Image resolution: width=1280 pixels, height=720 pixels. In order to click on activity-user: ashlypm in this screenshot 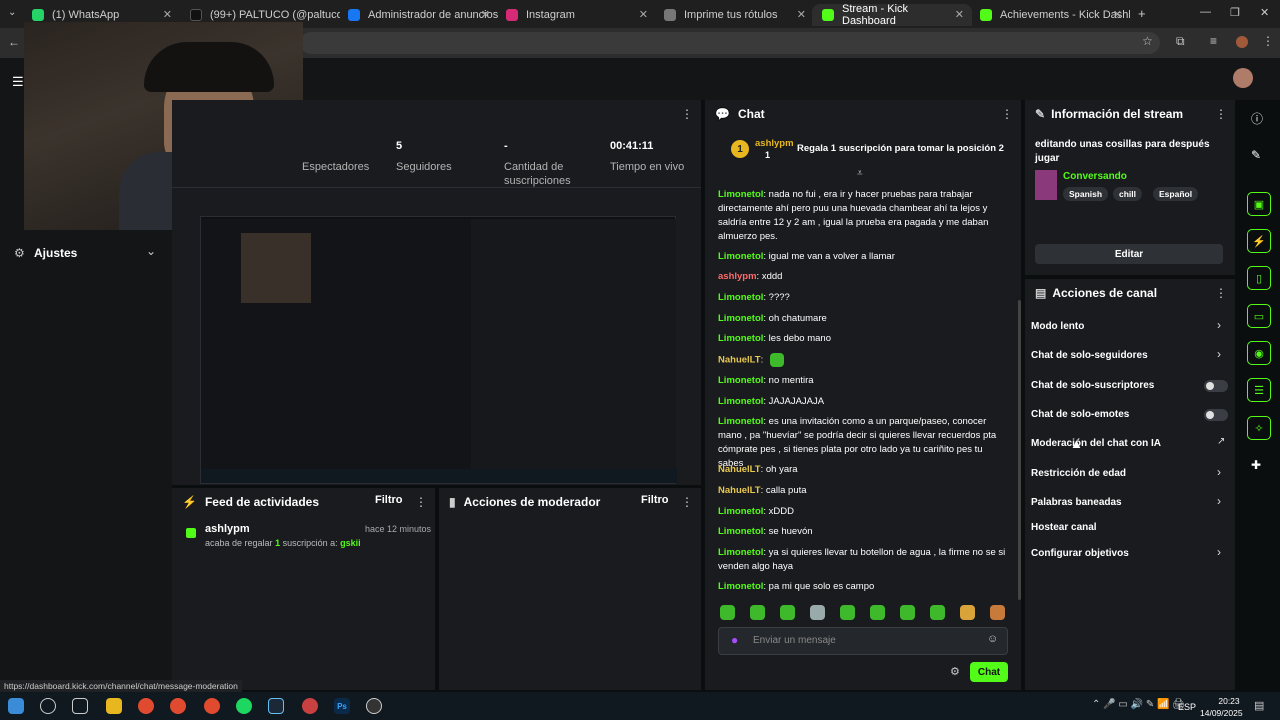, I will do `click(227, 529)`.